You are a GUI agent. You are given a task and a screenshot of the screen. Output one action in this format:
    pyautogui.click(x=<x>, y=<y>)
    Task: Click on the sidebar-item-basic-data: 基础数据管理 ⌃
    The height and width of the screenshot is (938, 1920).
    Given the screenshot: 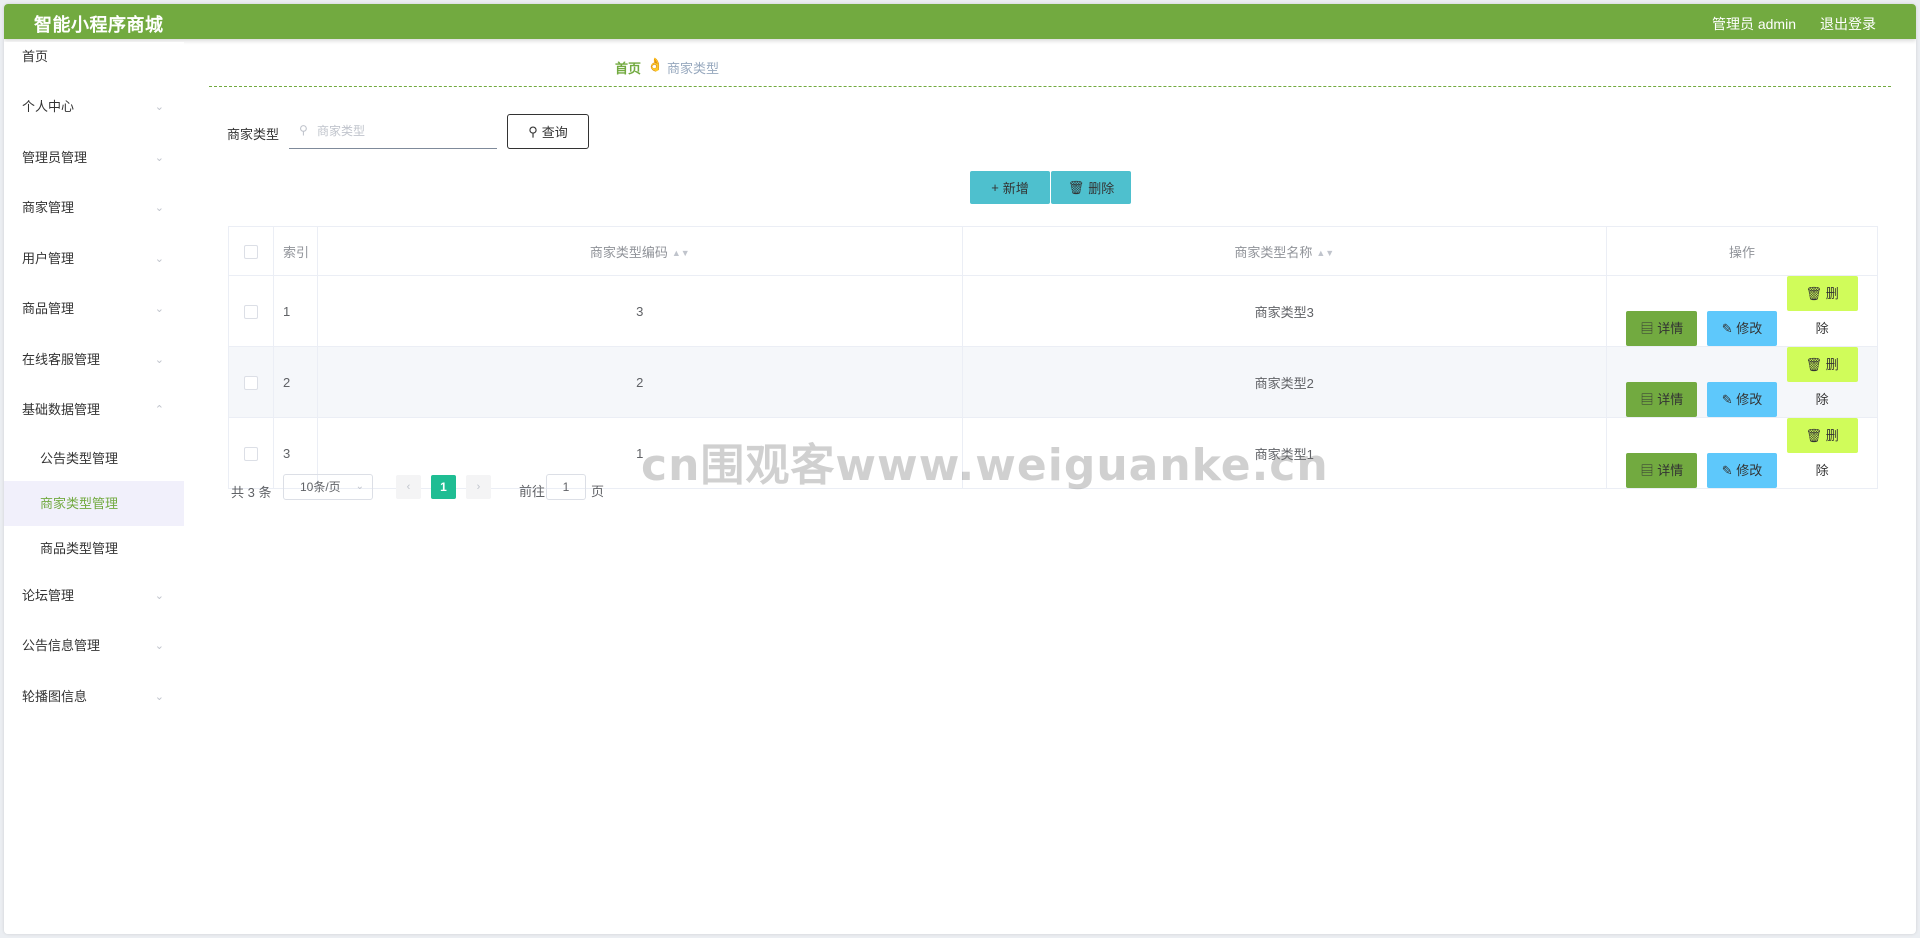 What is the action you would take?
    pyautogui.click(x=94, y=410)
    